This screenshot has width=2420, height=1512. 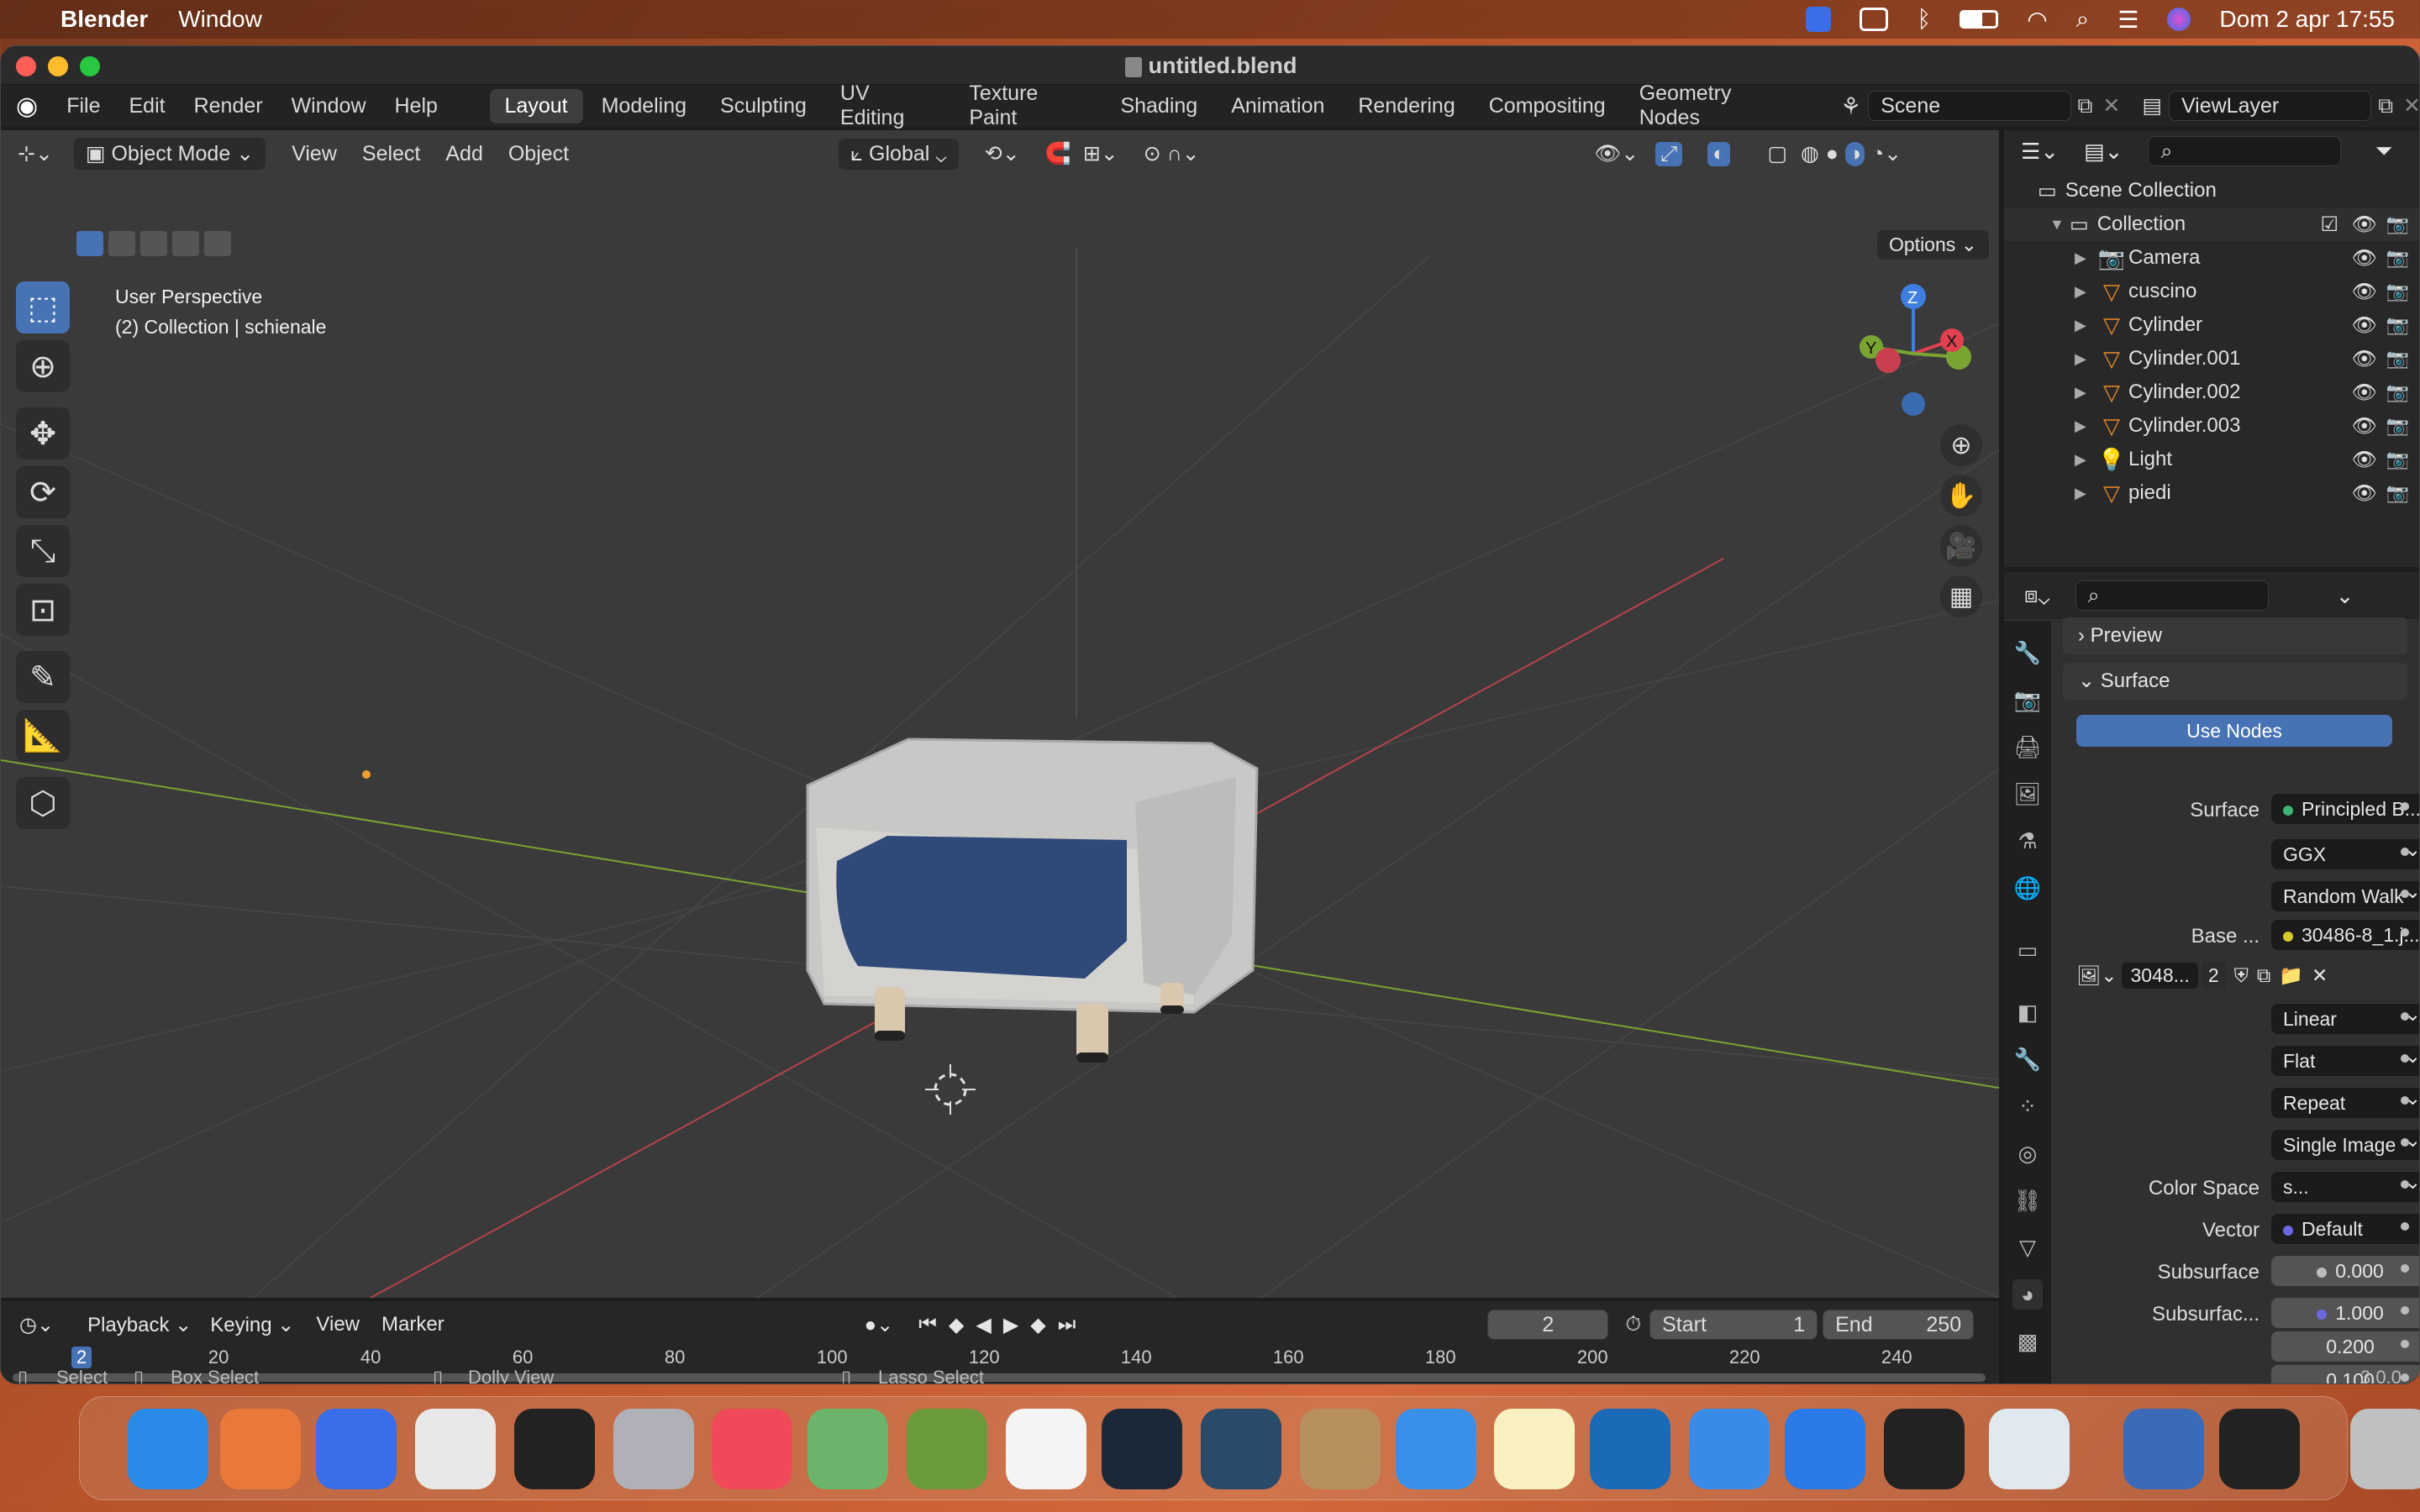 What do you see at coordinates (156, 244) in the screenshot?
I see `select-mode-buttons` at bounding box center [156, 244].